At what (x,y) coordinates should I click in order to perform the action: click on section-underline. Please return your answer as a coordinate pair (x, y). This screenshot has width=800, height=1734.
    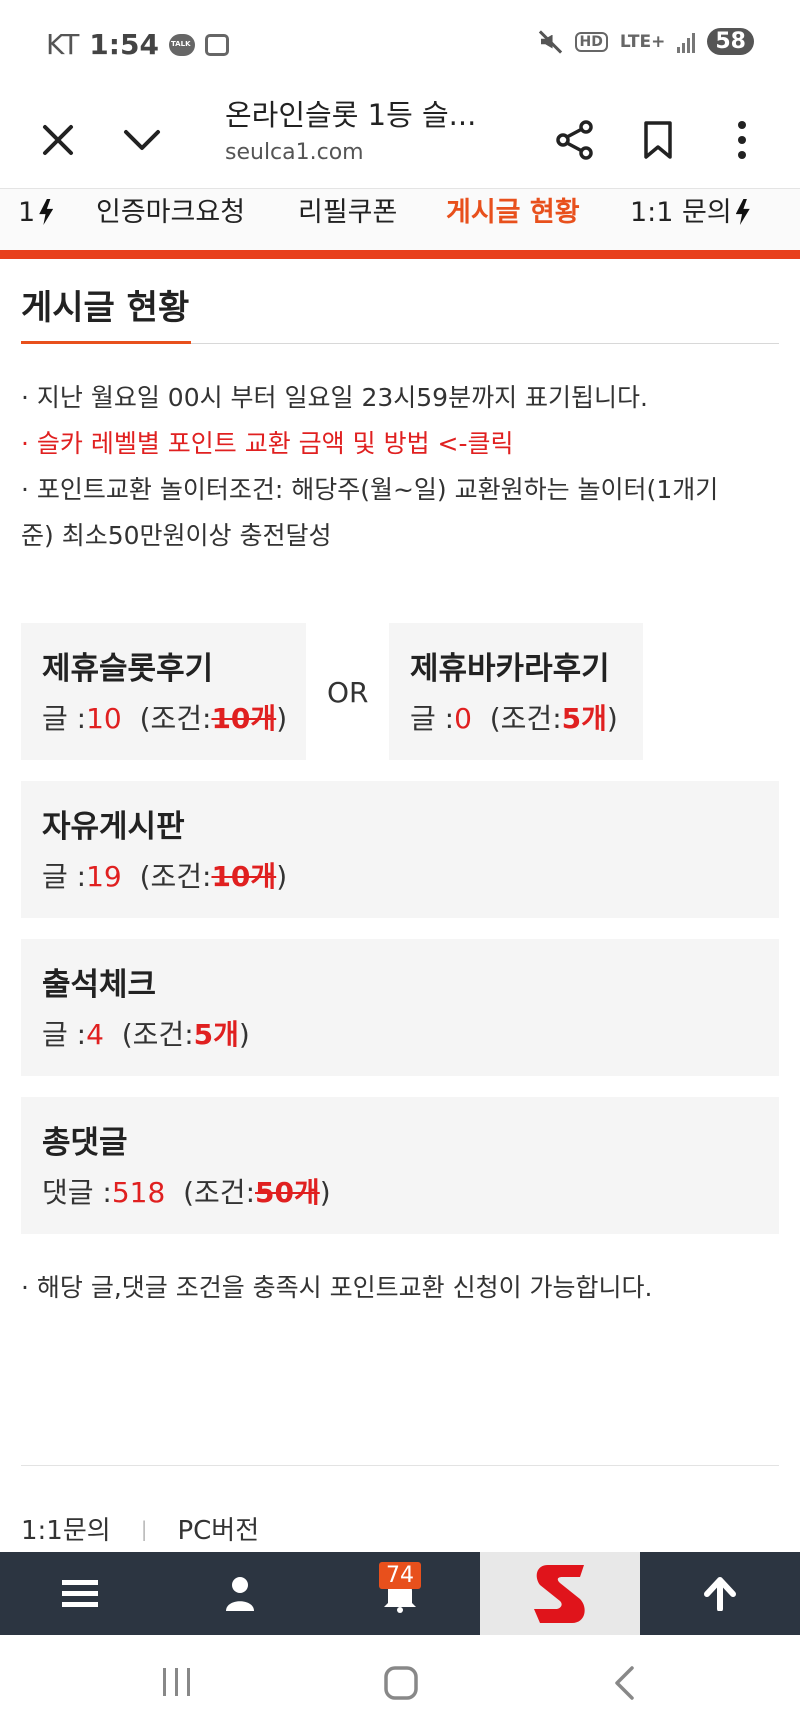
    Looking at the image, I should click on (106, 342).